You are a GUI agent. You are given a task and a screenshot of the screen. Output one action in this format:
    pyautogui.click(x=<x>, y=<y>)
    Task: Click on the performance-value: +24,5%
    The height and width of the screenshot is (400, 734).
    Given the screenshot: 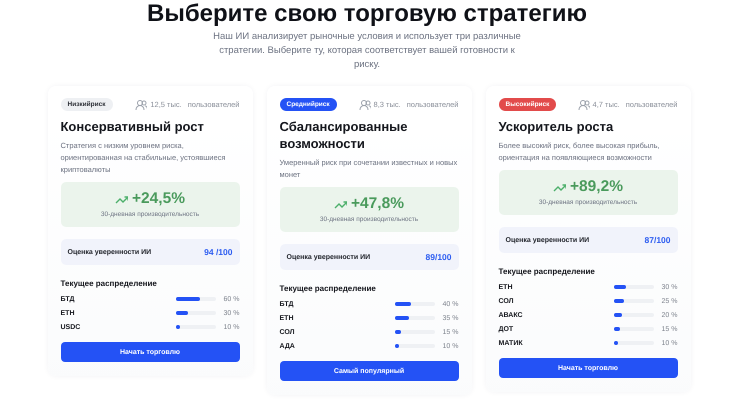 What is the action you would take?
    pyautogui.click(x=158, y=199)
    